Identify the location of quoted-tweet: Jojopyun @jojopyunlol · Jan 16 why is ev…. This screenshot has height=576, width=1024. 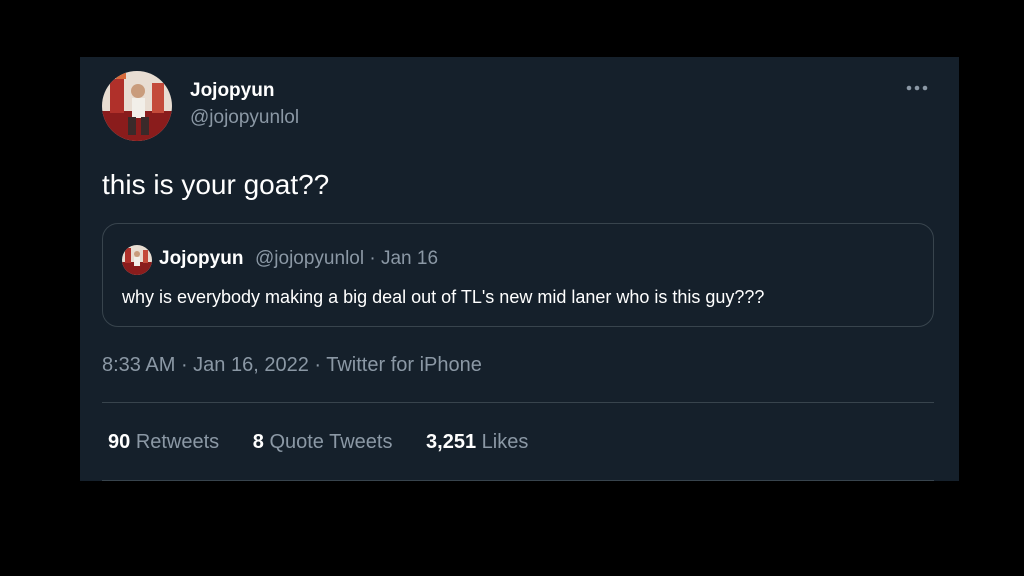
(518, 275).